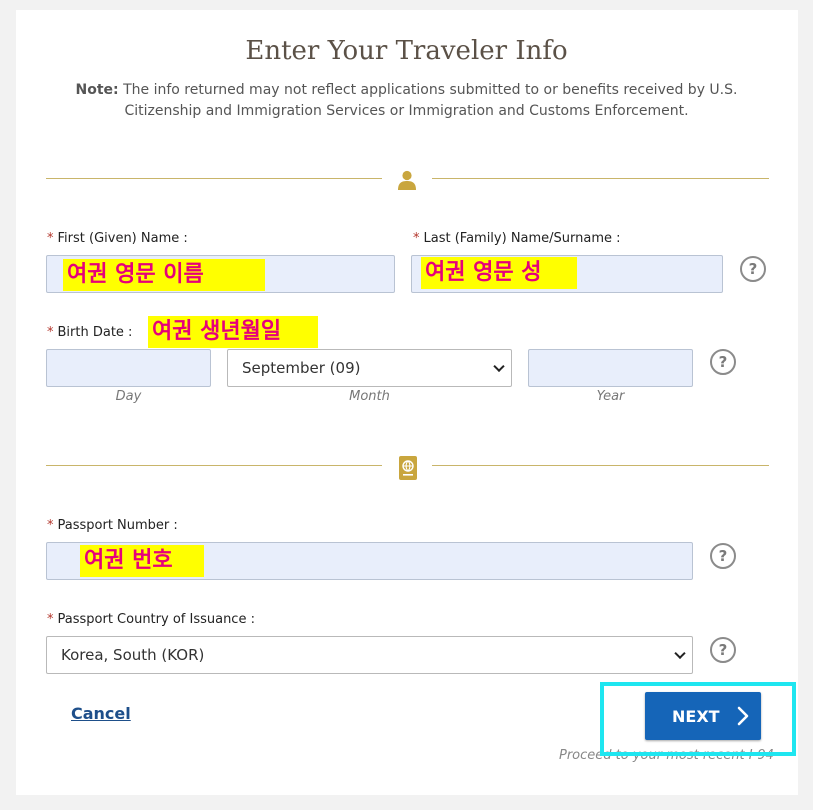  Describe the element at coordinates (406, 51) in the screenshot. I see `page-title: Enter Your Traveler Info` at that location.